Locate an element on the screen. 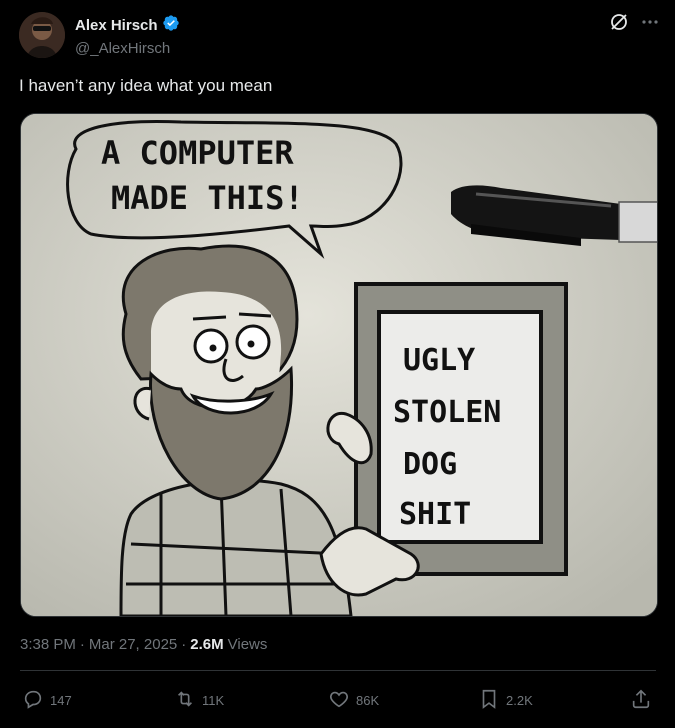 Image resolution: width=675 pixels, height=728 pixels. repost-button: 11K is located at coordinates (199, 700).